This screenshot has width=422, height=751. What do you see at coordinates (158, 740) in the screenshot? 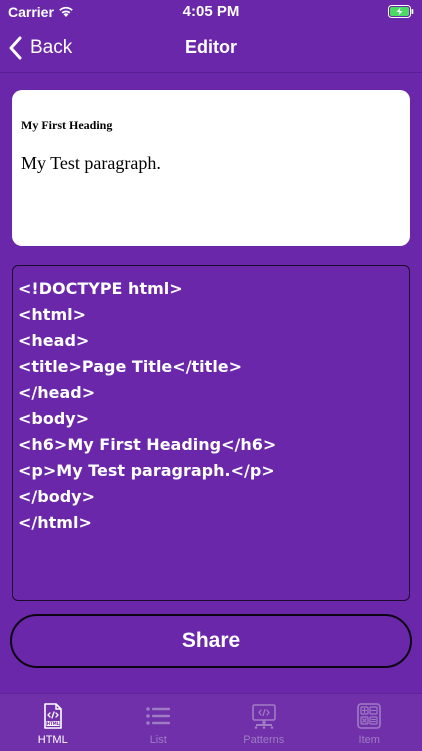
I see `tab-list-label: List` at bounding box center [158, 740].